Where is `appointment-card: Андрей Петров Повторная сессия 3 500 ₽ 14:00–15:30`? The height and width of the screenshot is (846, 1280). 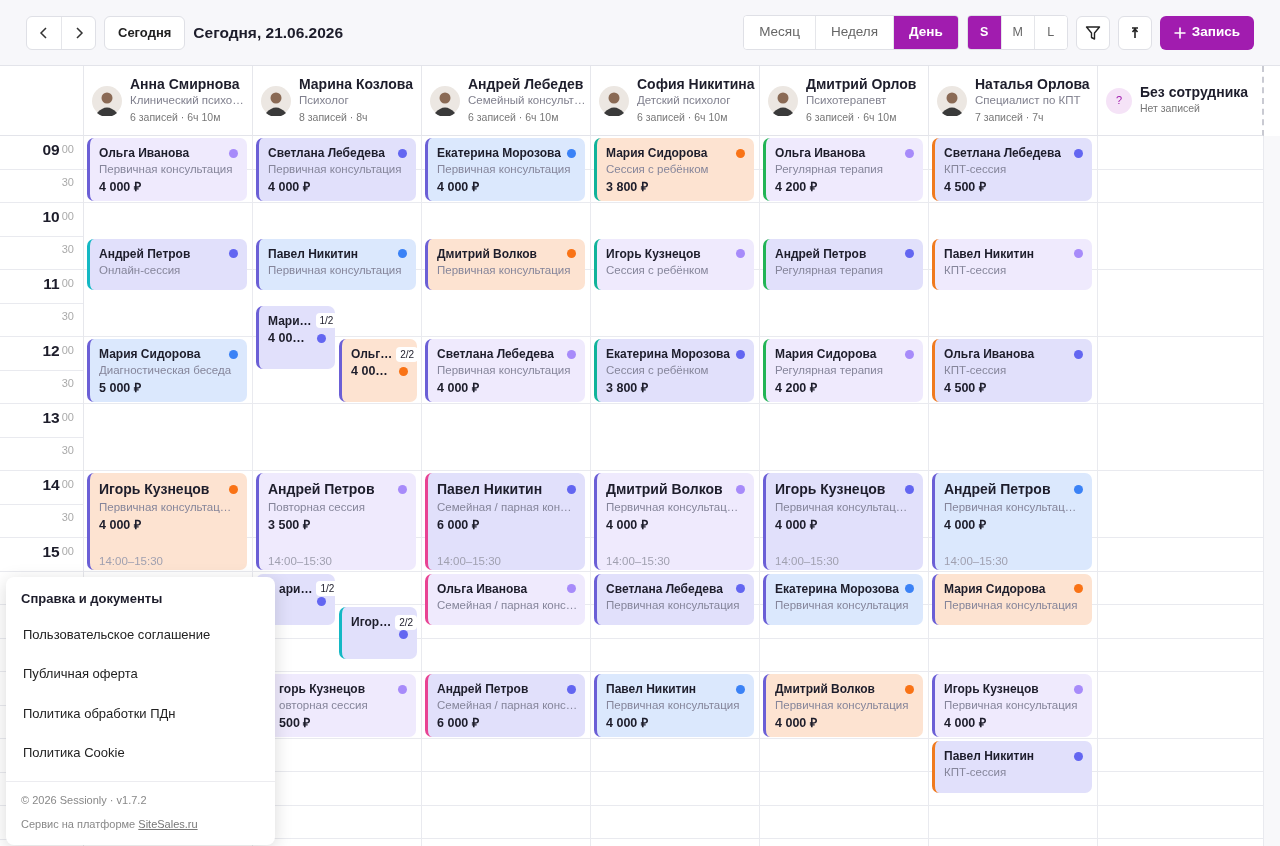 appointment-card: Андрей Петров Повторная сессия 3 500 ₽ 14:00–15:30 is located at coordinates (336, 521).